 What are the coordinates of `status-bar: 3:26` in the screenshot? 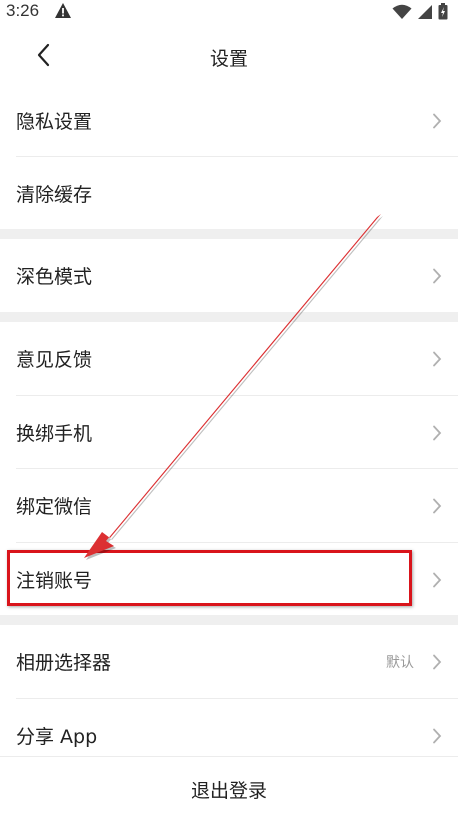 It's located at (229, 12).